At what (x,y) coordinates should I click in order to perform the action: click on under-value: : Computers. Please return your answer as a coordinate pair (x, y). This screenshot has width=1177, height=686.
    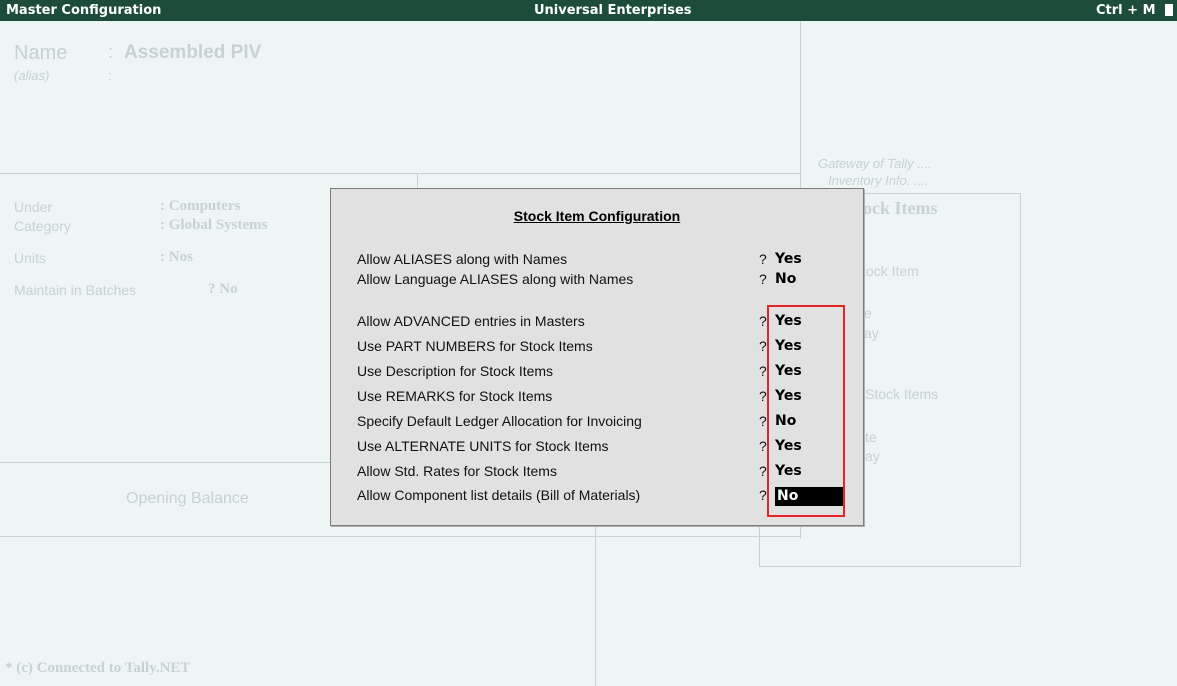
    Looking at the image, I should click on (200, 206).